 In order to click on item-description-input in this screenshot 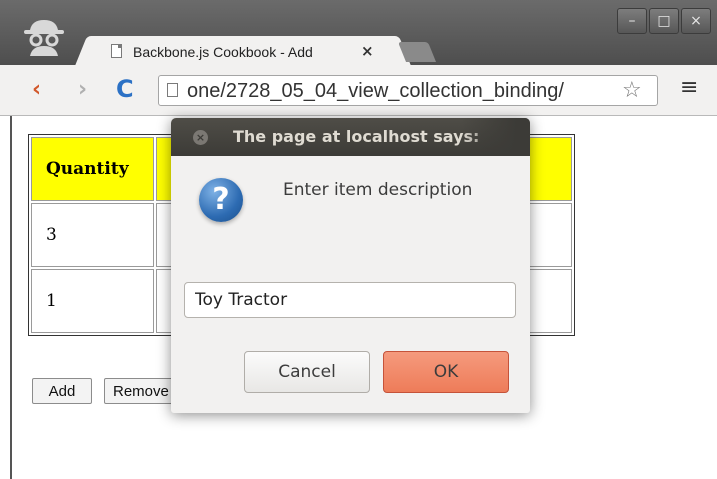, I will do `click(350, 300)`.